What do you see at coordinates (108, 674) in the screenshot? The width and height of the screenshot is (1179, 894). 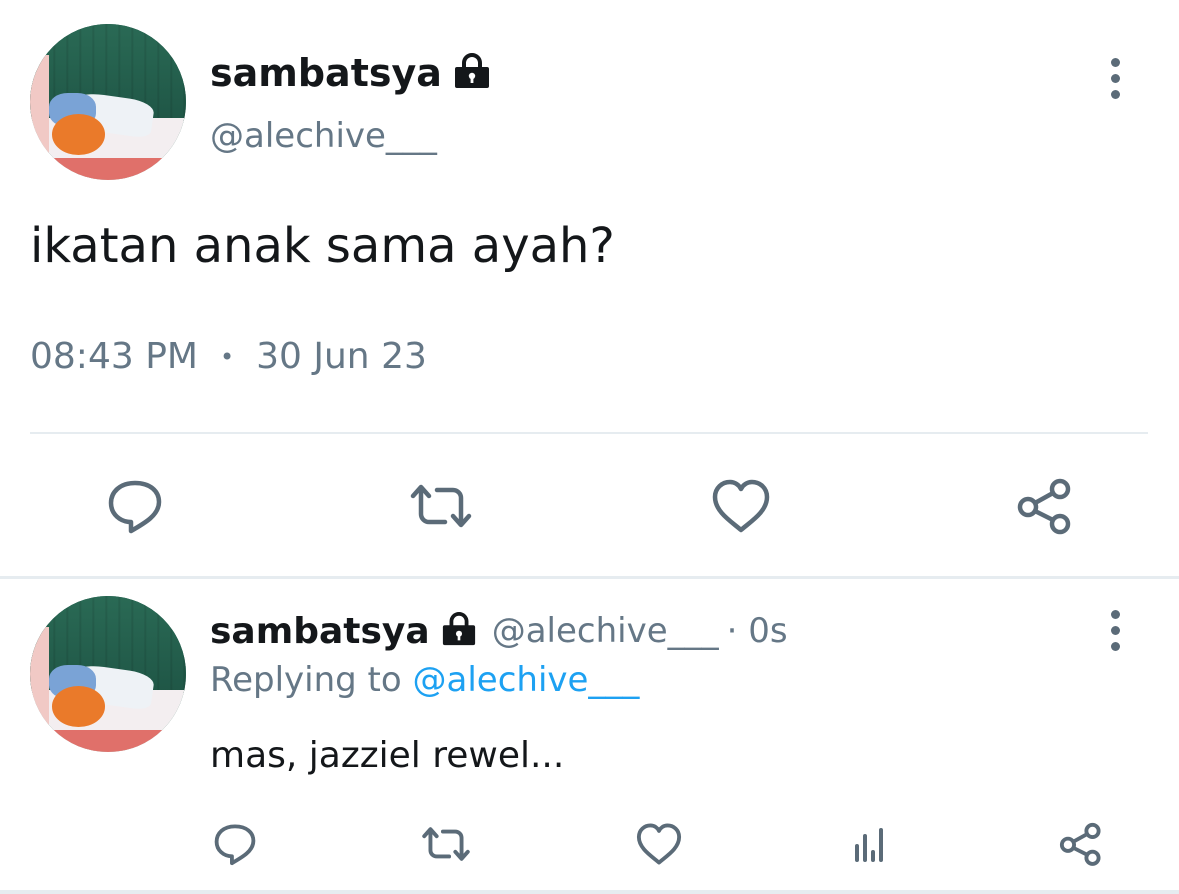 I see `reply-avatar` at bounding box center [108, 674].